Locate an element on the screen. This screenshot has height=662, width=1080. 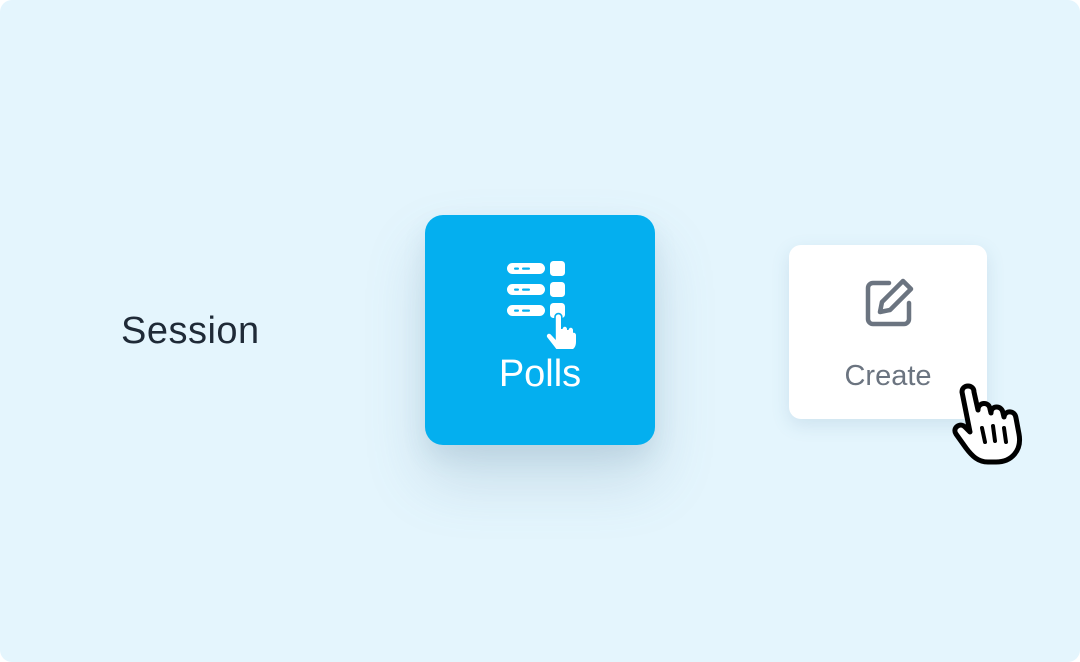
edit-square-icon is located at coordinates (889, 302).